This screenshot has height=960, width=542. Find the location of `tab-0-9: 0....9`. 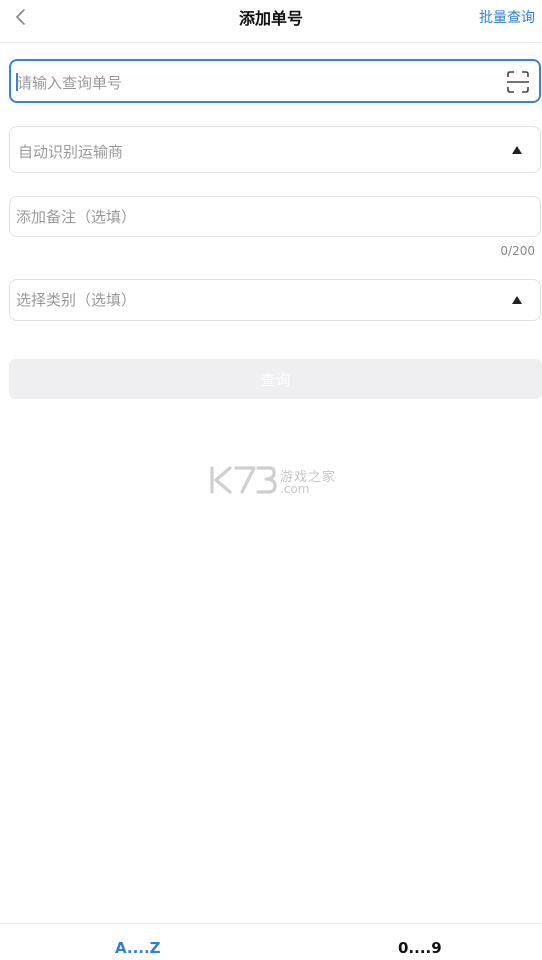

tab-0-9: 0....9 is located at coordinates (420, 948).